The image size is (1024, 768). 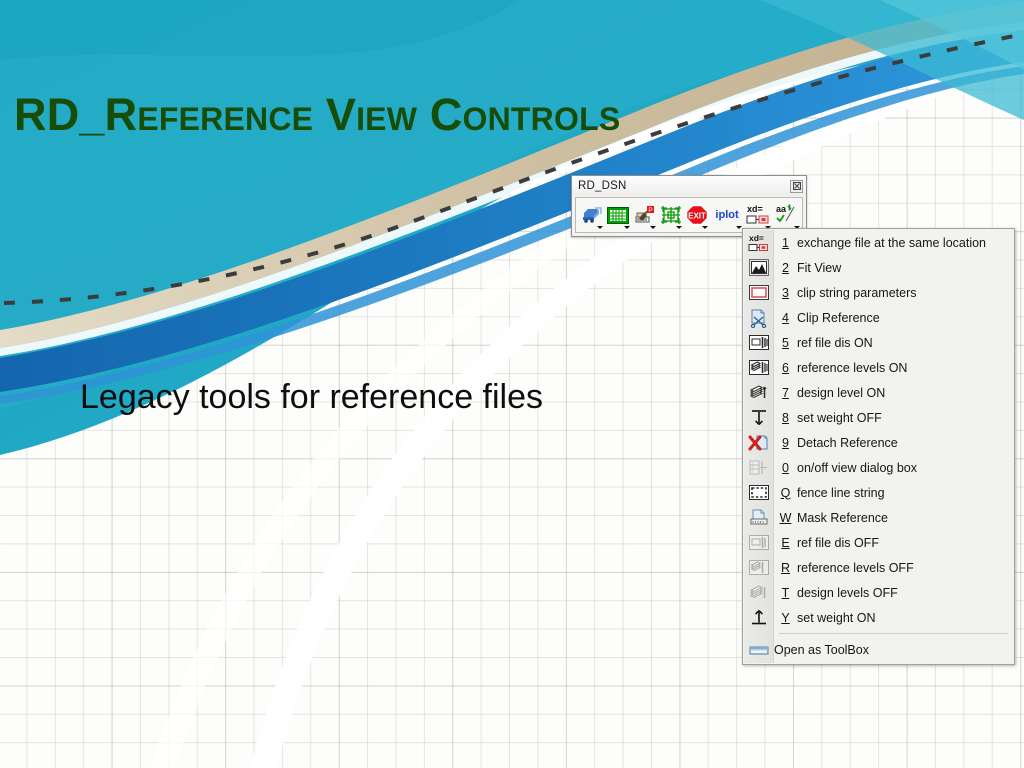 What do you see at coordinates (758, 392) in the screenshot?
I see `design-level-on-icon` at bounding box center [758, 392].